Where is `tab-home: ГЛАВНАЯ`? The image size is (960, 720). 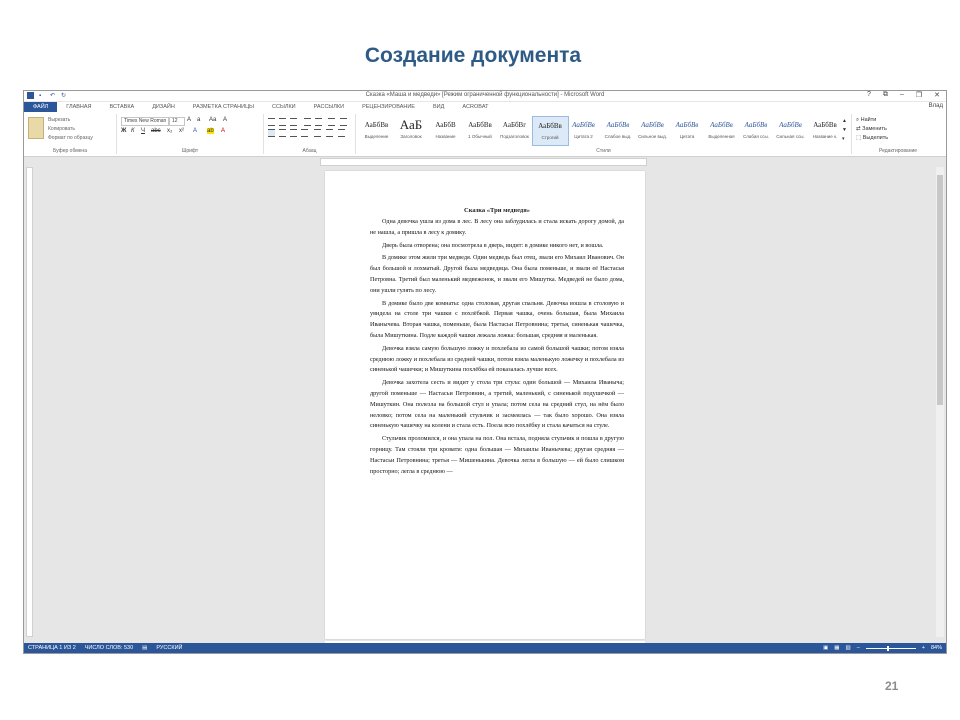
tab-home: ГЛАВНАЯ is located at coordinates (78, 107).